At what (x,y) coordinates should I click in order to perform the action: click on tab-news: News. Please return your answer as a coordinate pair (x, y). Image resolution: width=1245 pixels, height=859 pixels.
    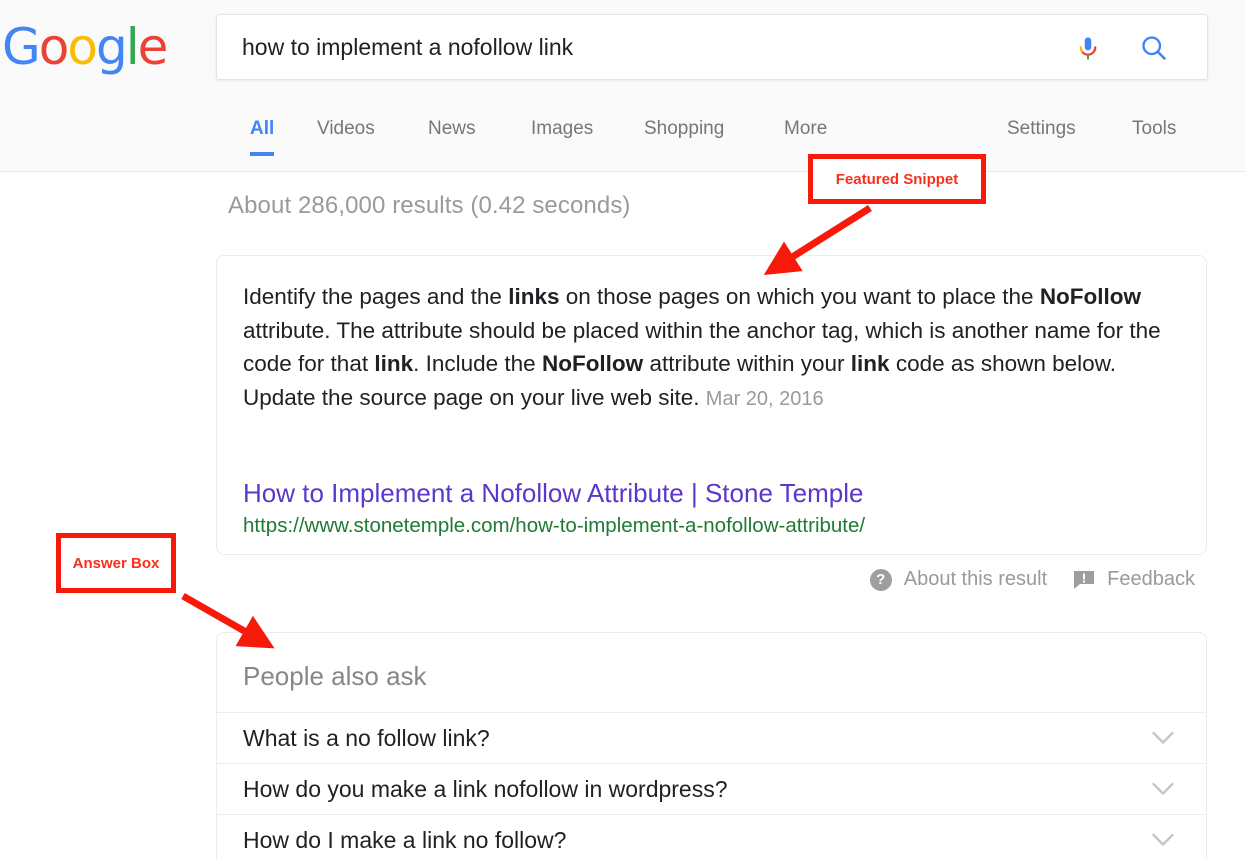
    Looking at the image, I should click on (452, 137).